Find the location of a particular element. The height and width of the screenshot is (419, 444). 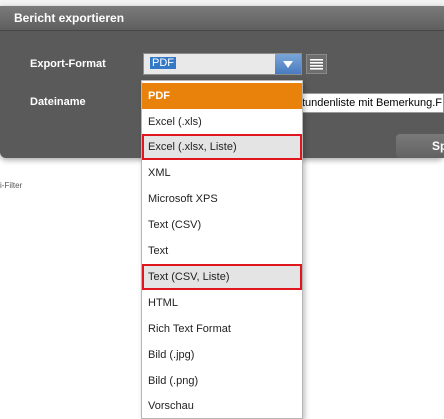

option-xml: XML is located at coordinates (222, 173).